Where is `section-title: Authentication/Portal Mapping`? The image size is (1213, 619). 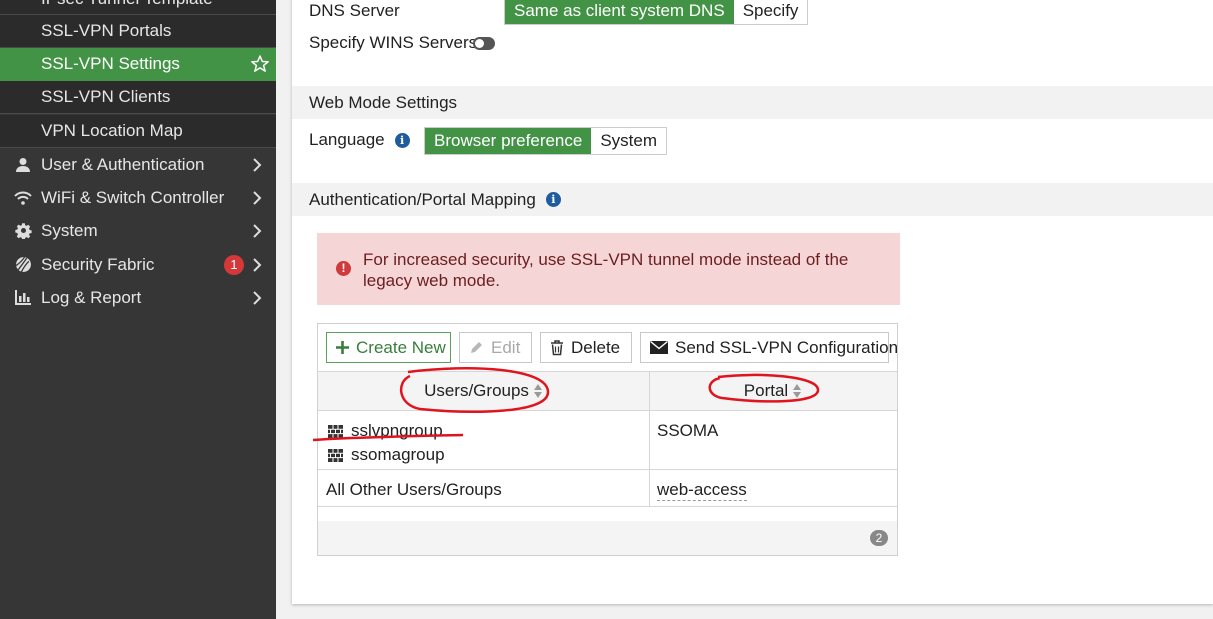
section-title: Authentication/Portal Mapping is located at coordinates (422, 199).